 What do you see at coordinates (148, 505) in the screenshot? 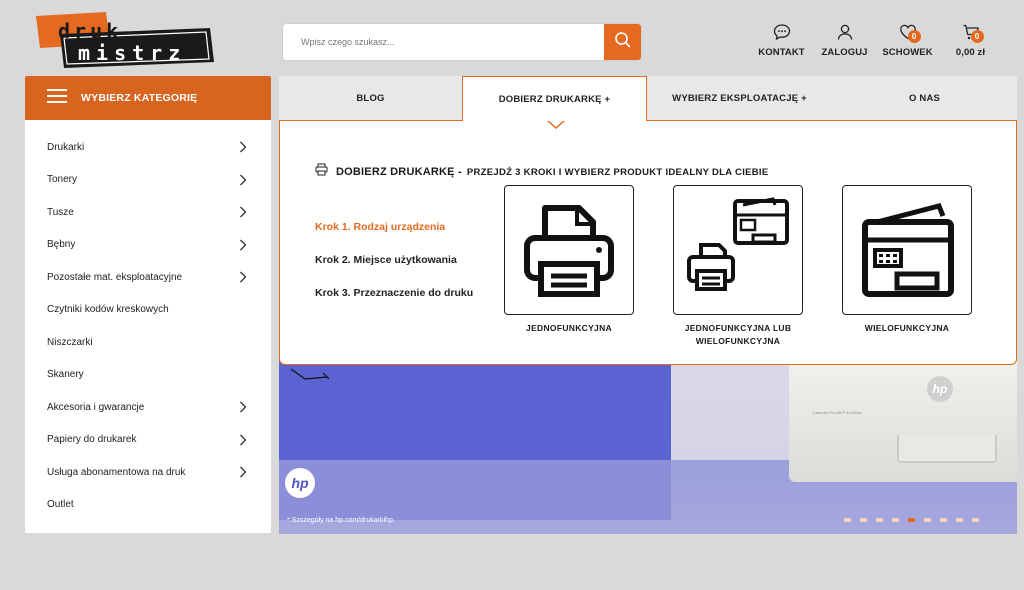
I see `category-item-outlet: Outlet` at bounding box center [148, 505].